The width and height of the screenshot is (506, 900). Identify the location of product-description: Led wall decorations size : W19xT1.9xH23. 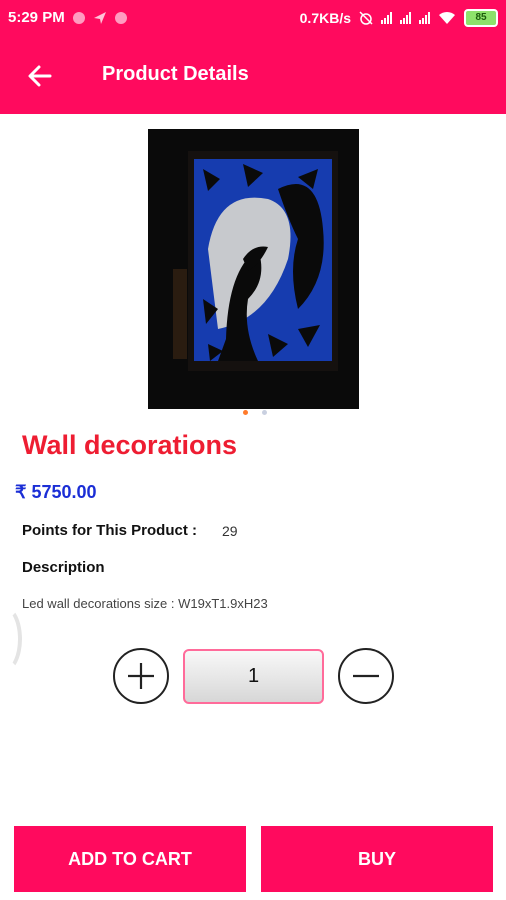
(145, 603).